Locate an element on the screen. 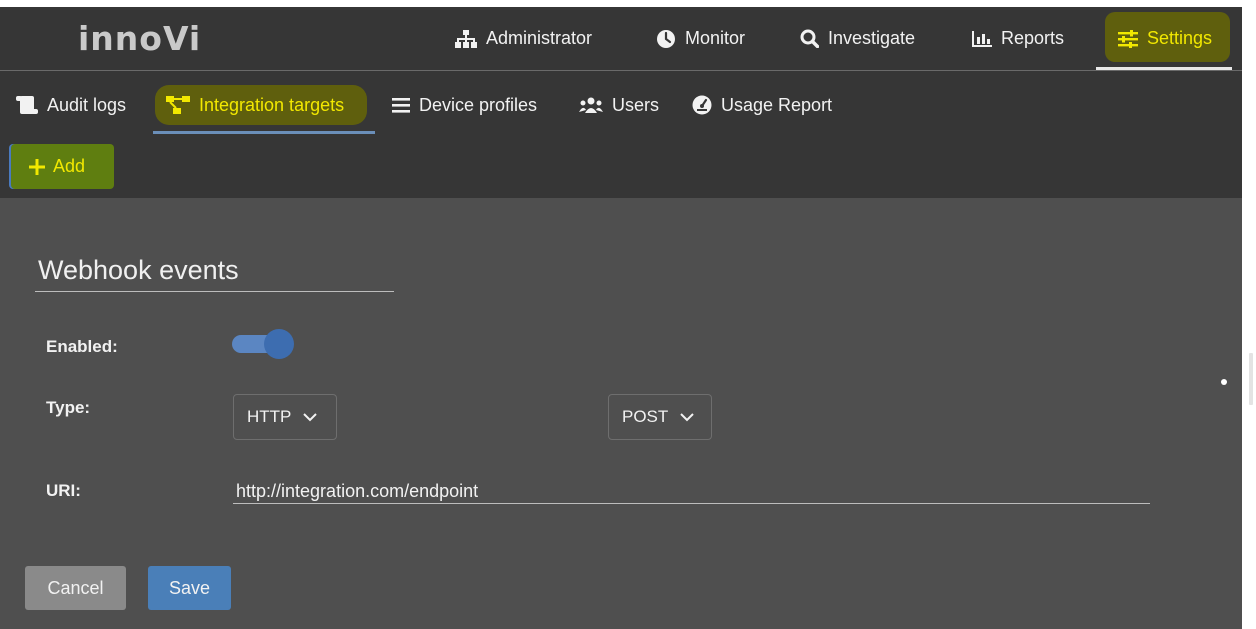 This screenshot has width=1256, height=629. nav-administrator: Administrator is located at coordinates (523, 38).